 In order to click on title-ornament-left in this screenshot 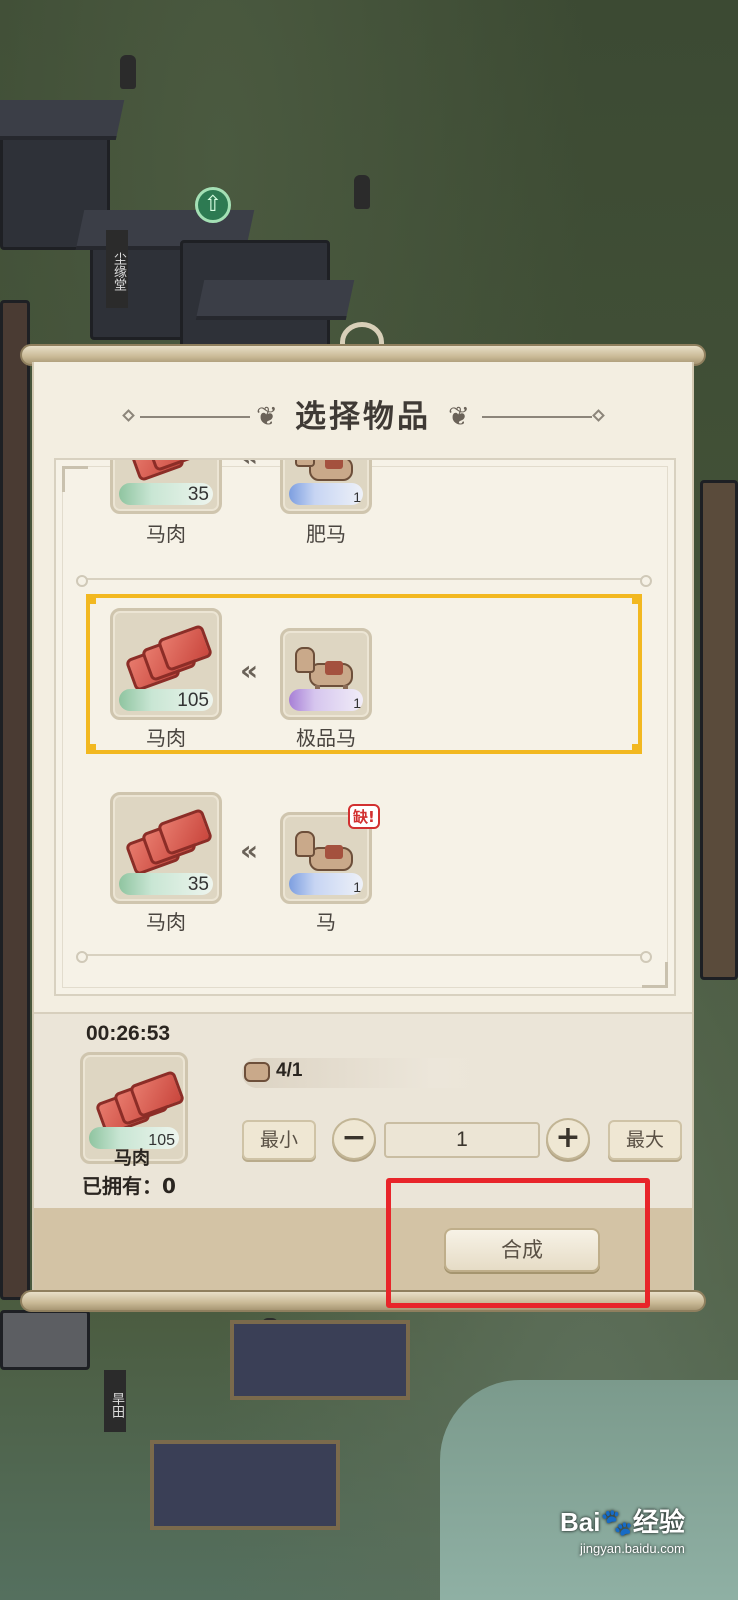, I will do `click(128, 415)`.